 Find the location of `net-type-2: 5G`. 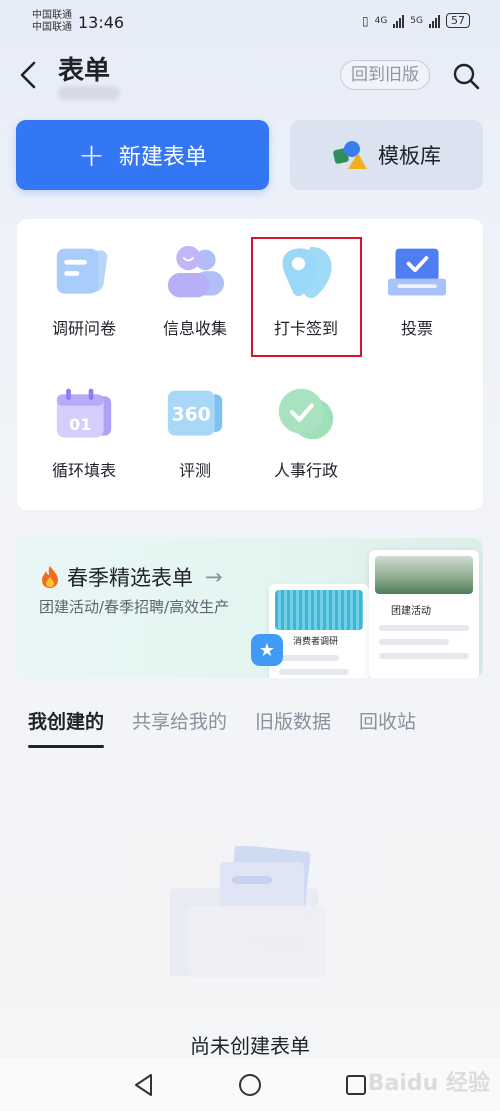

net-type-2: 5G is located at coordinates (416, 20).